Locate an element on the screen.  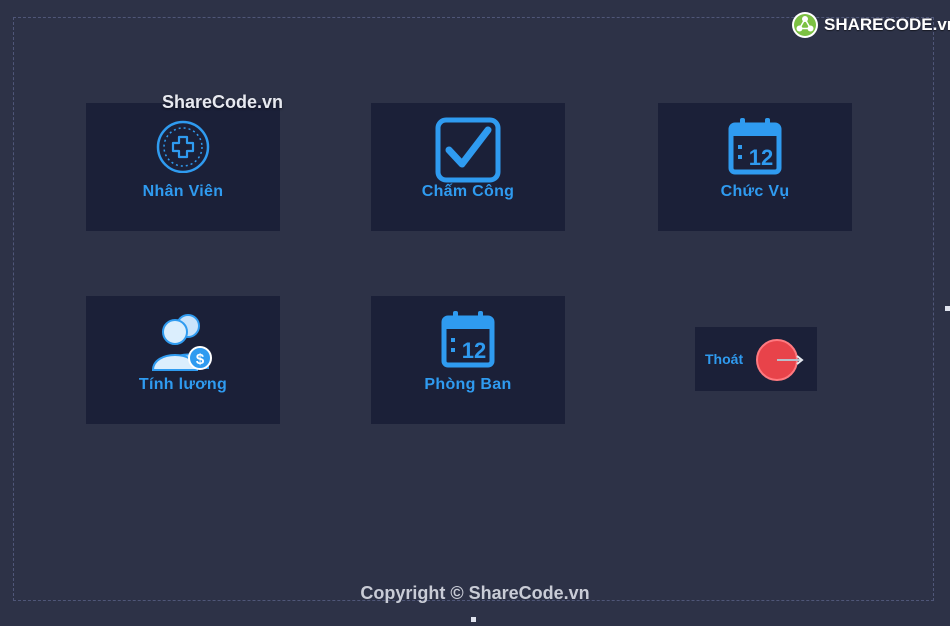
checkbox-icon is located at coordinates (468, 150).